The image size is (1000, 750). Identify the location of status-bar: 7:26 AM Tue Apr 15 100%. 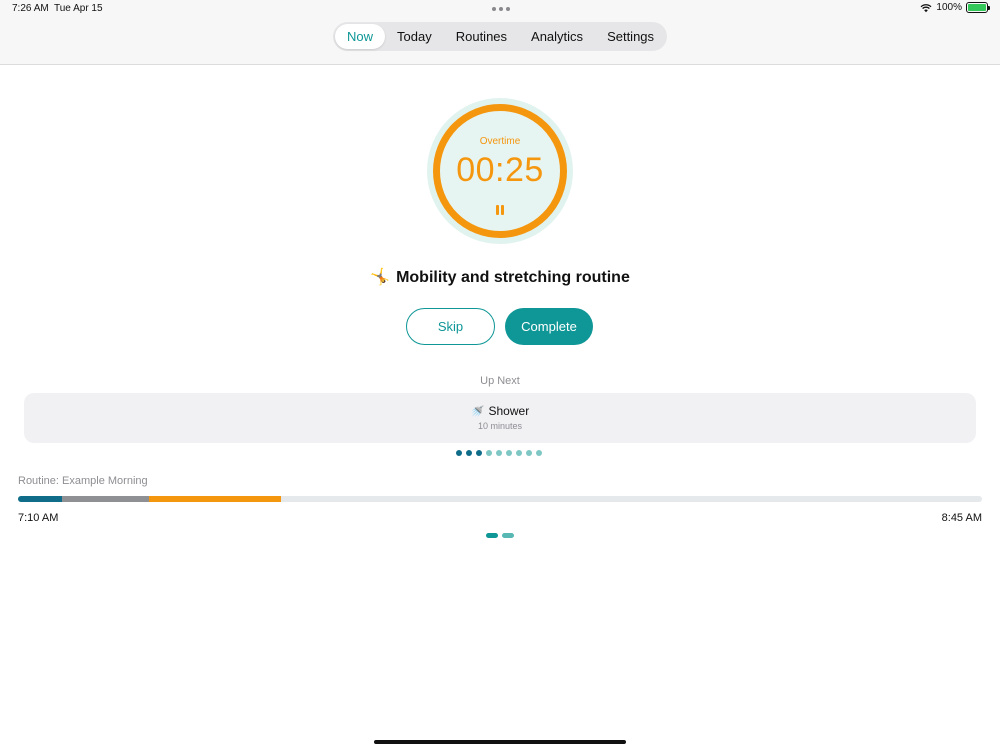
(500, 9).